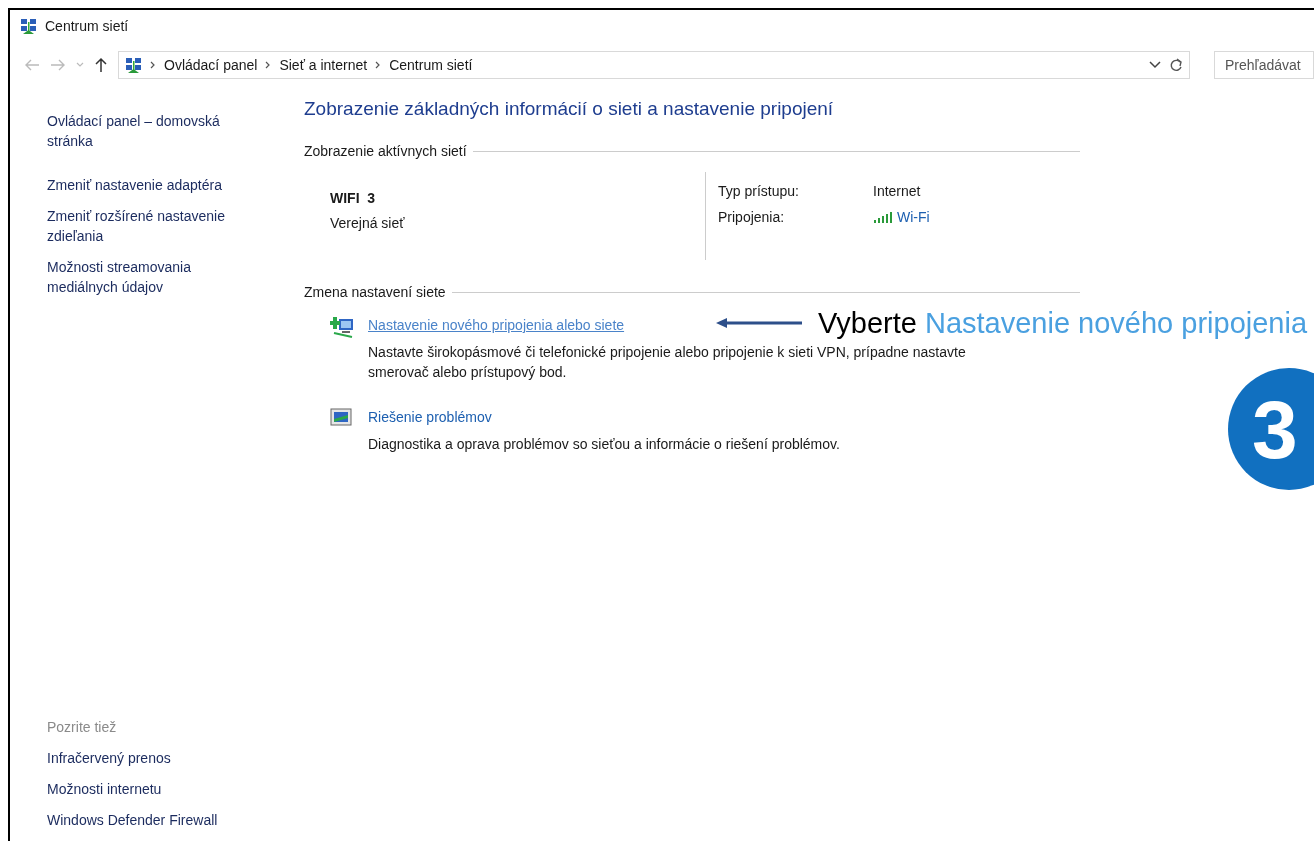 This screenshot has height=841, width=1314. I want to click on sidebar-link: Infračervený prenos, so click(154, 758).